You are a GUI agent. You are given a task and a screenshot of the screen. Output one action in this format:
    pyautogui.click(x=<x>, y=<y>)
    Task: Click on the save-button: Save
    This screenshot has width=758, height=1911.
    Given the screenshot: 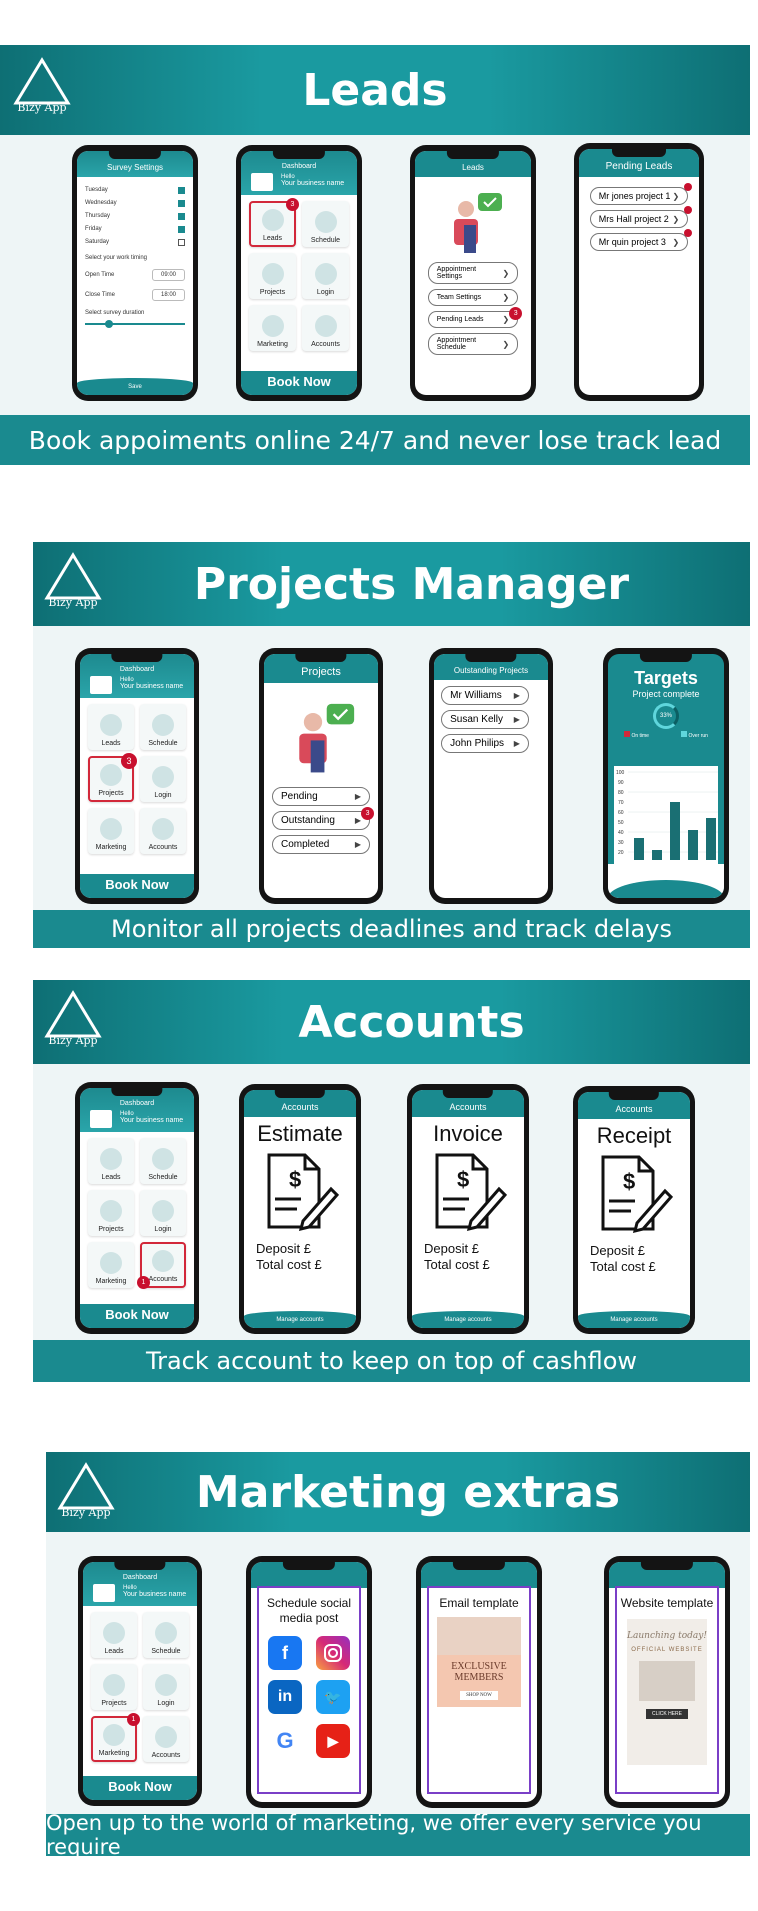 What is the action you would take?
    pyautogui.click(x=135, y=386)
    